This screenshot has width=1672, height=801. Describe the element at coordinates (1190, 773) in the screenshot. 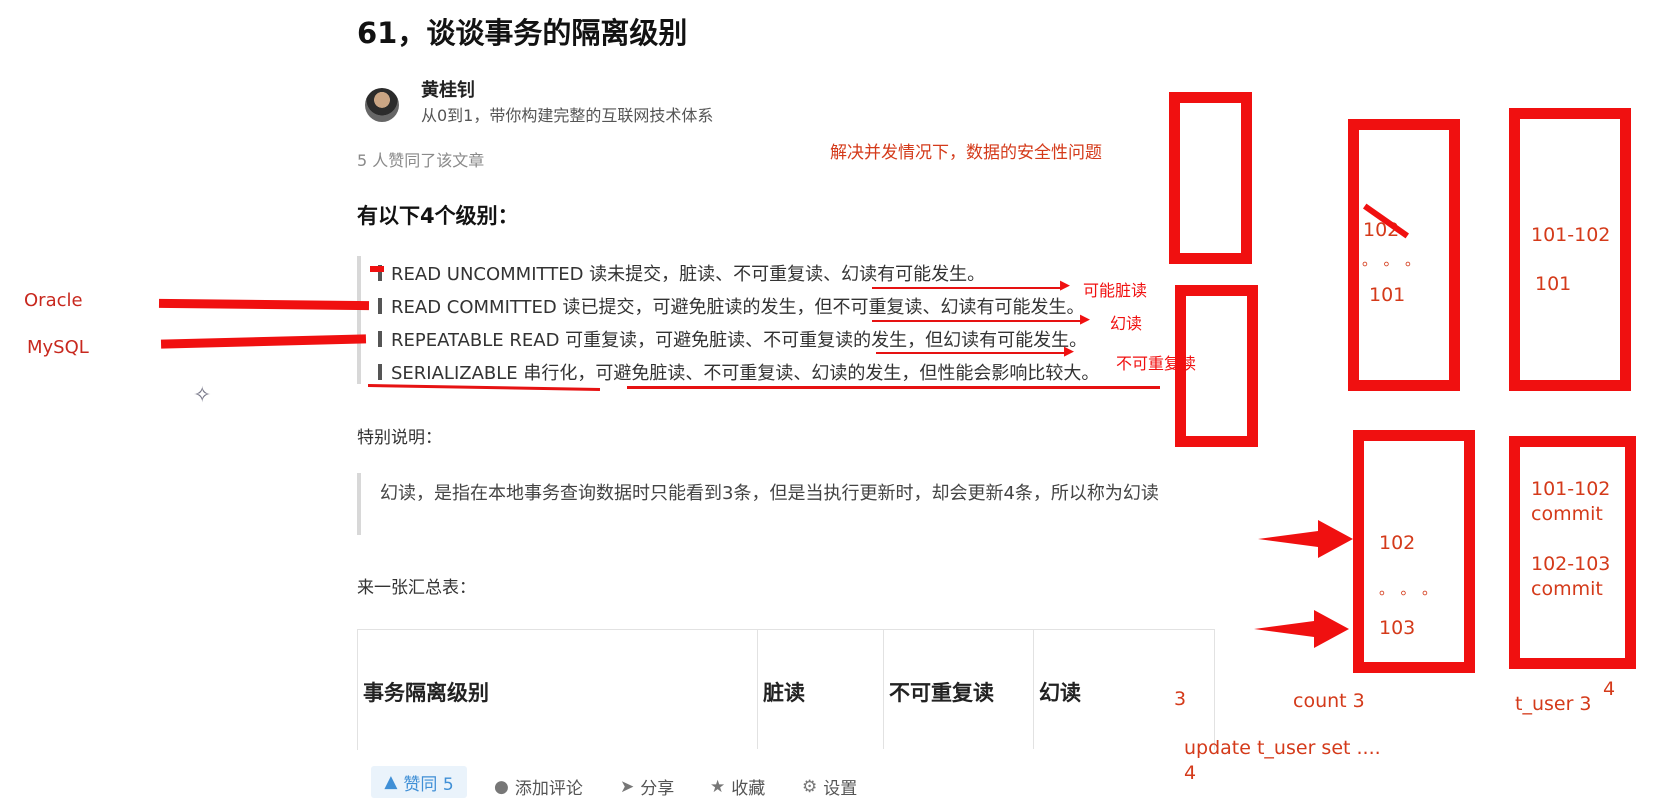

I see `update-count: 4` at that location.